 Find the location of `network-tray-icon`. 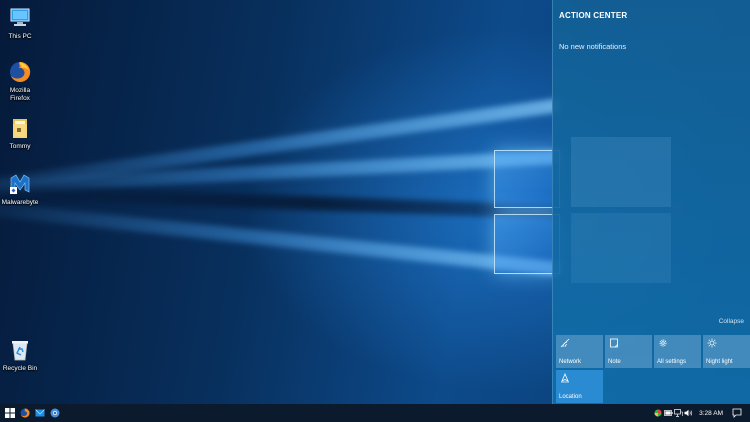

network-tray-icon is located at coordinates (678, 413).